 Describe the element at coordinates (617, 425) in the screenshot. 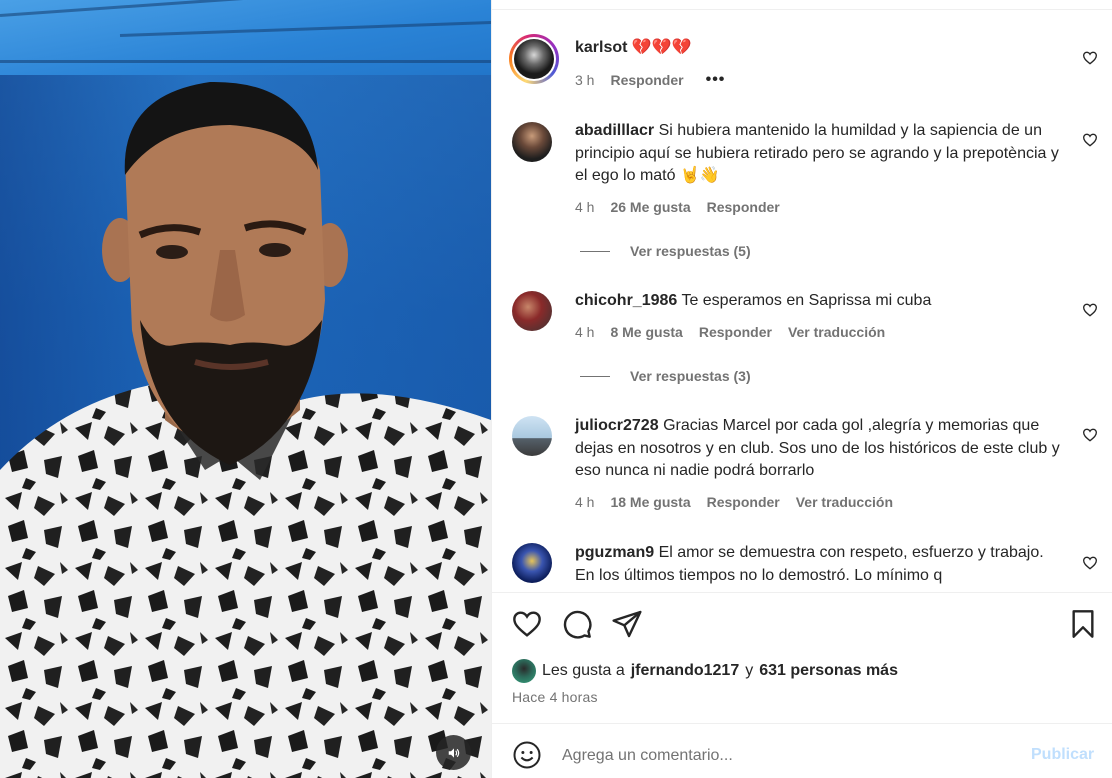

I see `comment-username: juliocr2728` at that location.